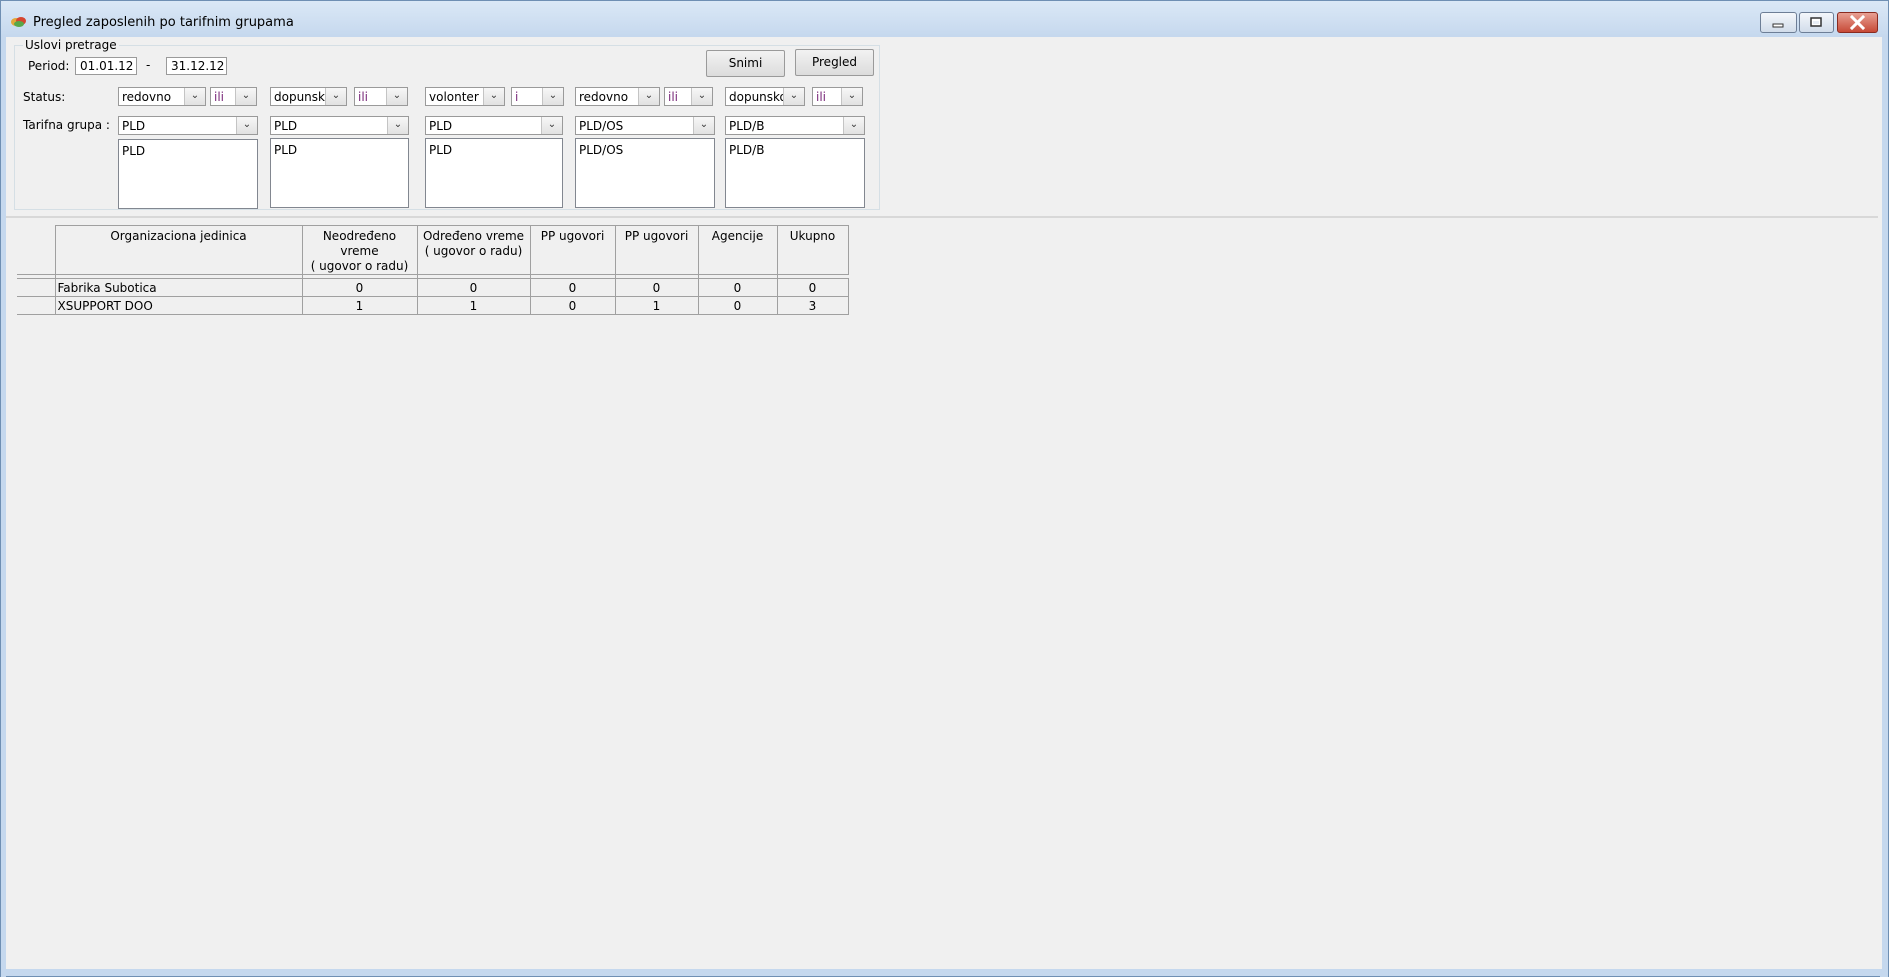 This screenshot has height=977, width=1889. What do you see at coordinates (44, 97) in the screenshot?
I see `status-label: Status:` at bounding box center [44, 97].